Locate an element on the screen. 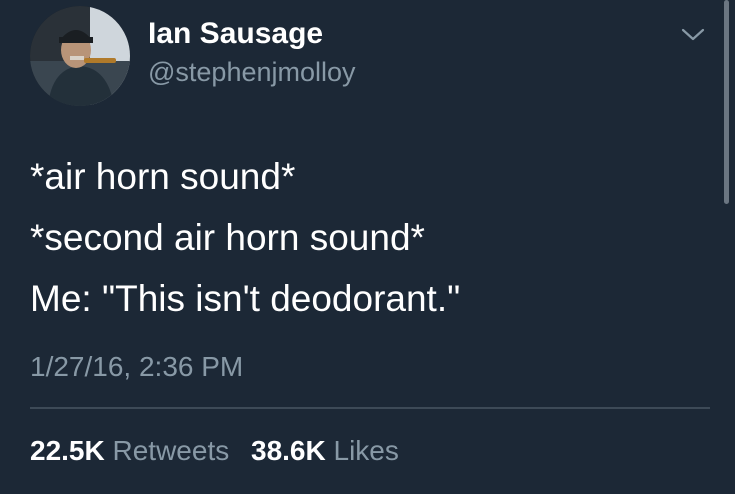  tweet-text-line: *second air horn sound* is located at coordinates (227, 237).